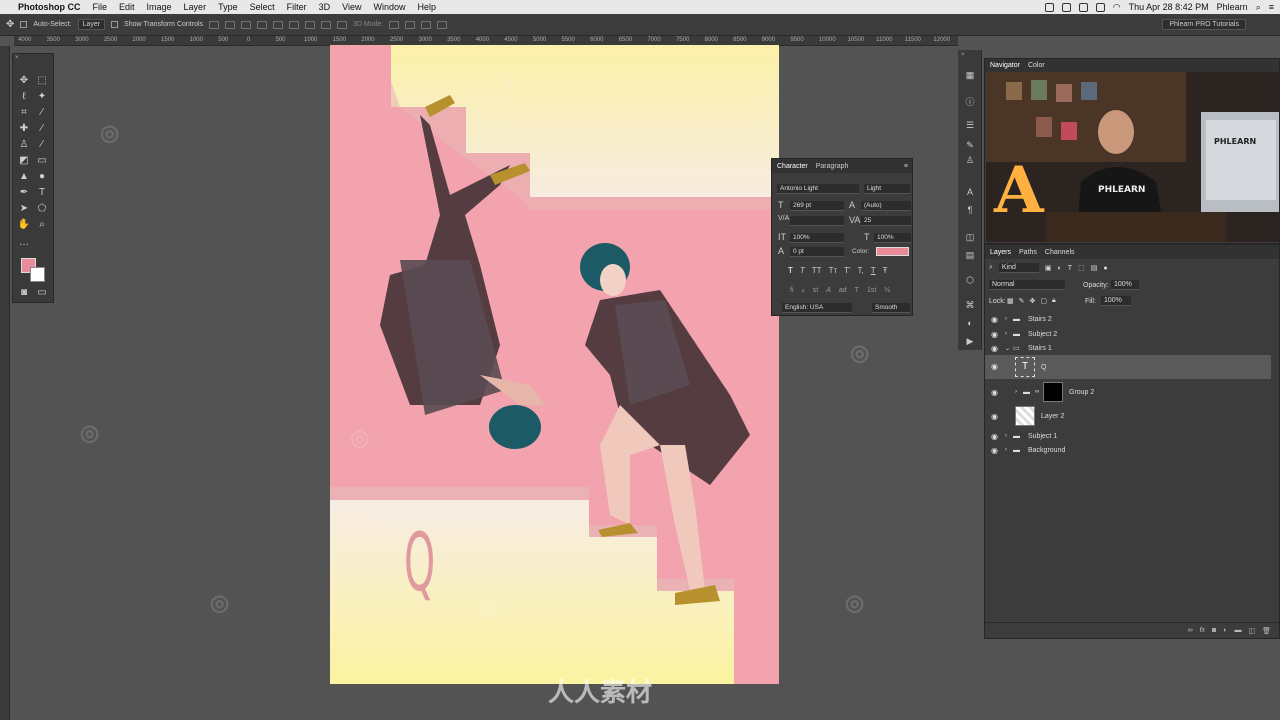  Describe the element at coordinates (1018, 268) in the screenshot. I see `filter-kind-dropdown: Kind` at that location.